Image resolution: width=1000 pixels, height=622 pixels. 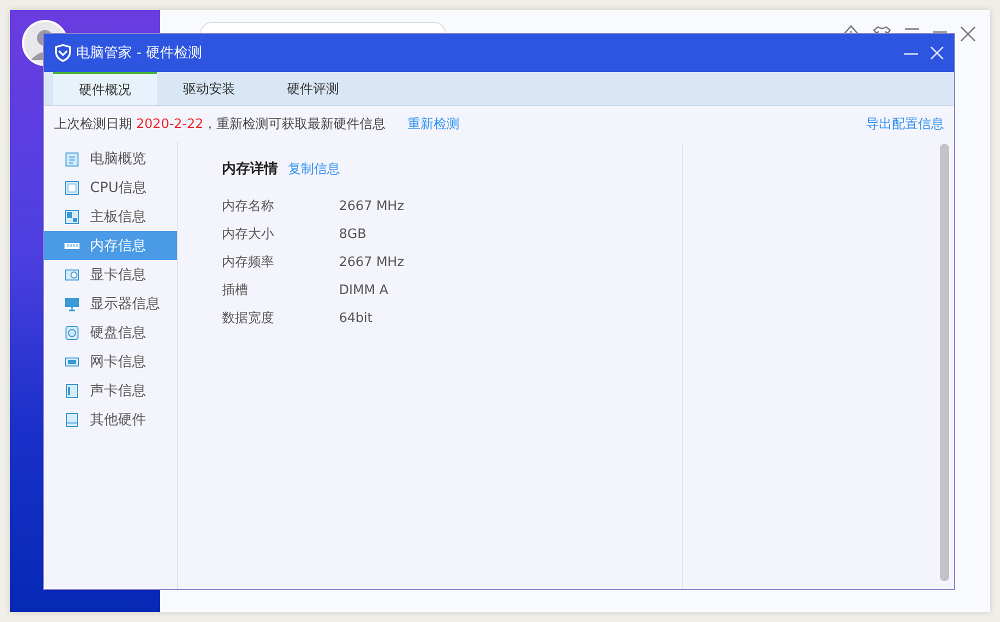 What do you see at coordinates (235, 290) in the screenshot?
I see `field-label: 插槽` at bounding box center [235, 290].